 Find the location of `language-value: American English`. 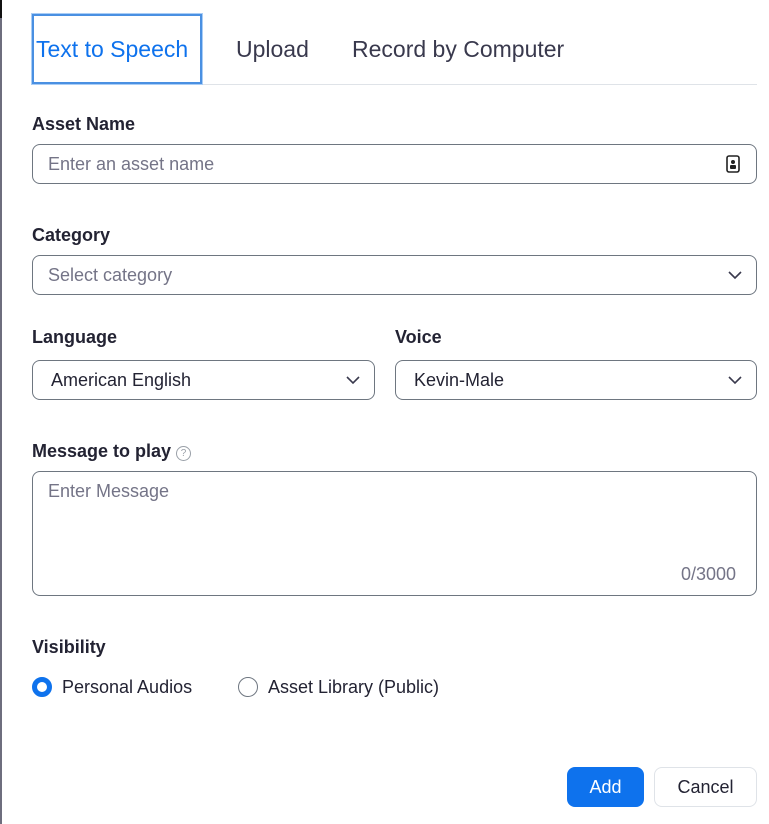

language-value: American English is located at coordinates (121, 379).